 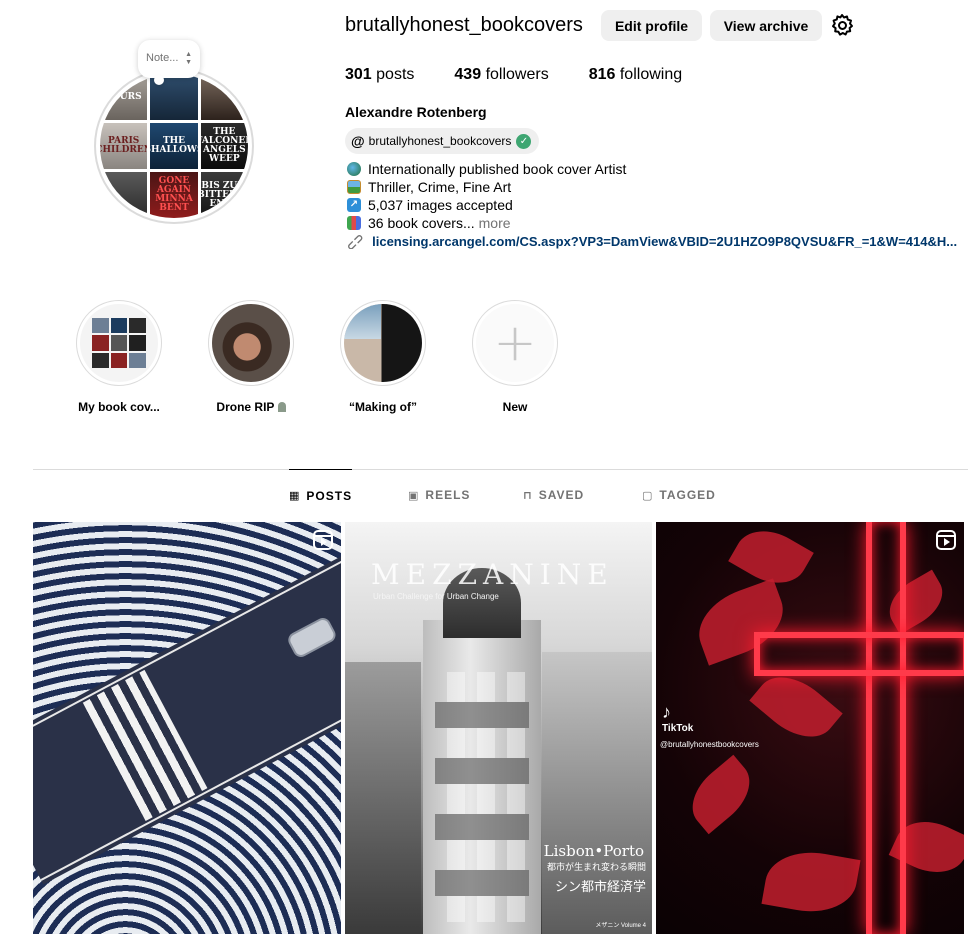 What do you see at coordinates (281, 407) in the screenshot?
I see `headstone-icon` at bounding box center [281, 407].